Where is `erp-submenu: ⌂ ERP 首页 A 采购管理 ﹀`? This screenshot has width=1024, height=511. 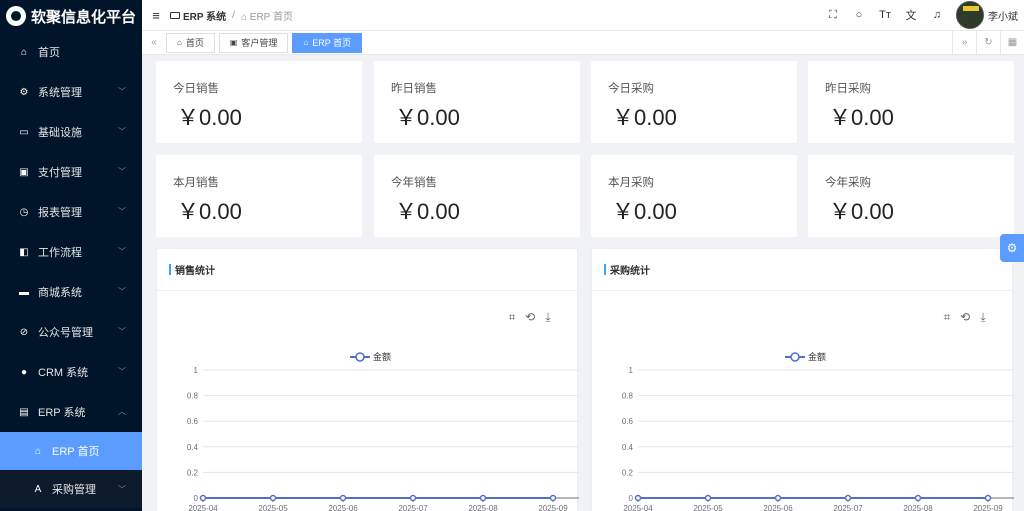 erp-submenu: ⌂ ERP 首页 A 采购管理 ﹀ is located at coordinates (71, 470).